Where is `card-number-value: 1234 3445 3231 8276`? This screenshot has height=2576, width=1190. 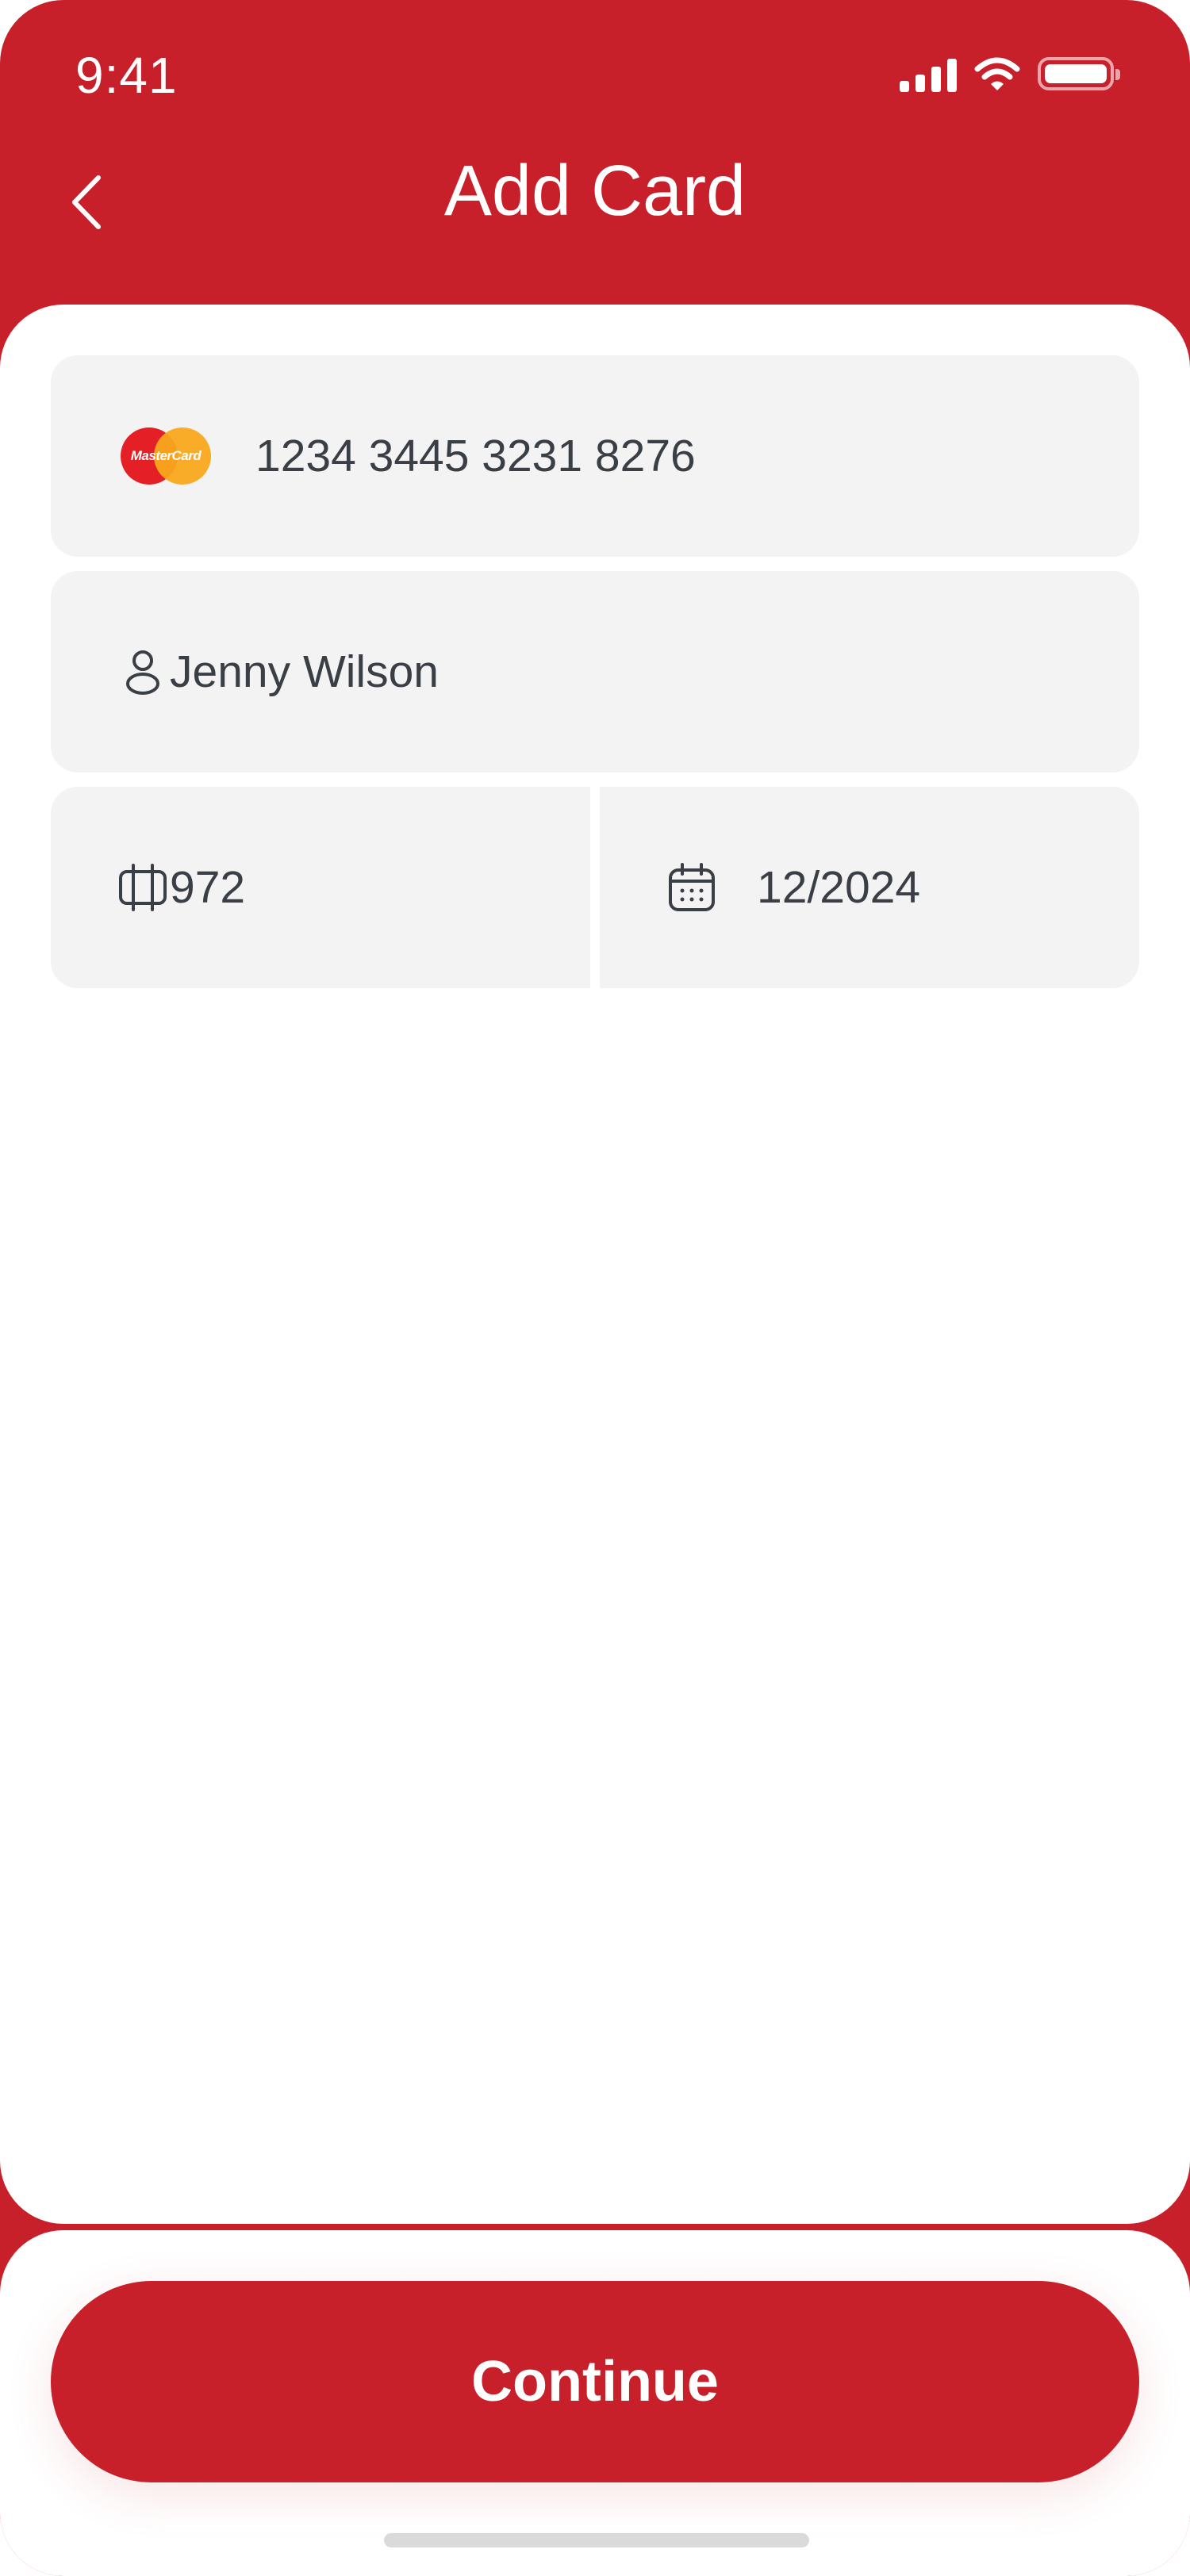
card-number-value: 1234 3445 3231 8276 is located at coordinates (475, 456).